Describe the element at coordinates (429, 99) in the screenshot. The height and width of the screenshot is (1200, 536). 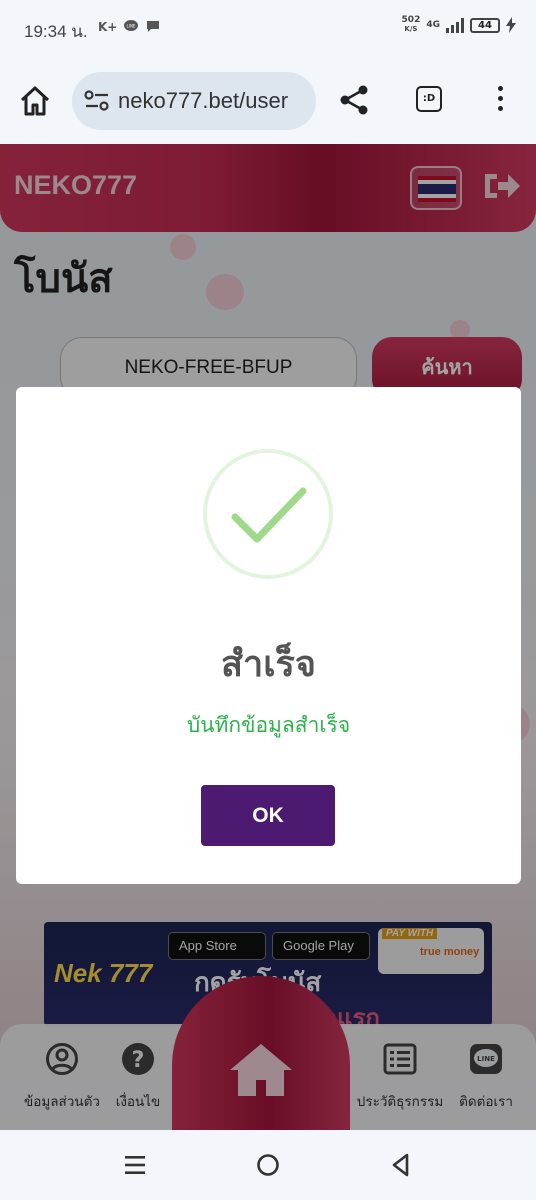
I see `tab-switcher-button: :D` at that location.